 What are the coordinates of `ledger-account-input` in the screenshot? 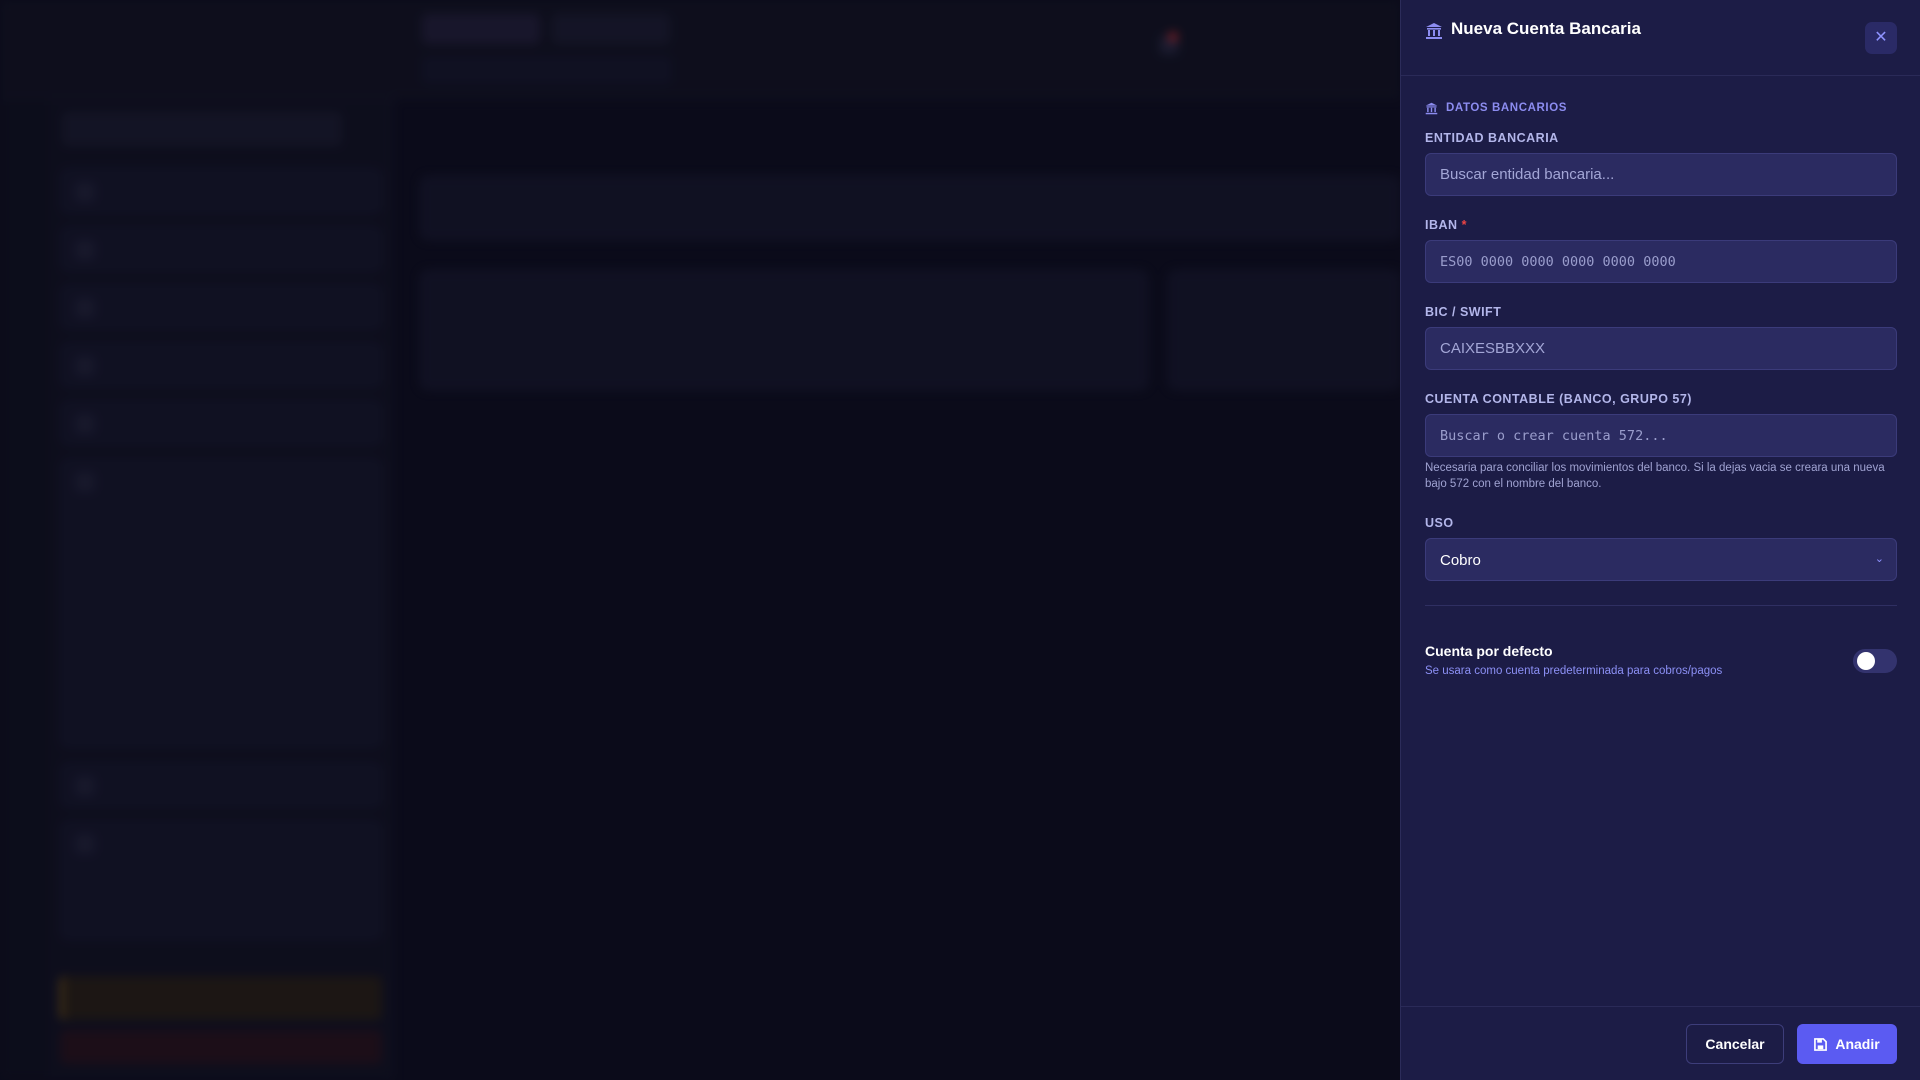 It's located at (1661, 435).